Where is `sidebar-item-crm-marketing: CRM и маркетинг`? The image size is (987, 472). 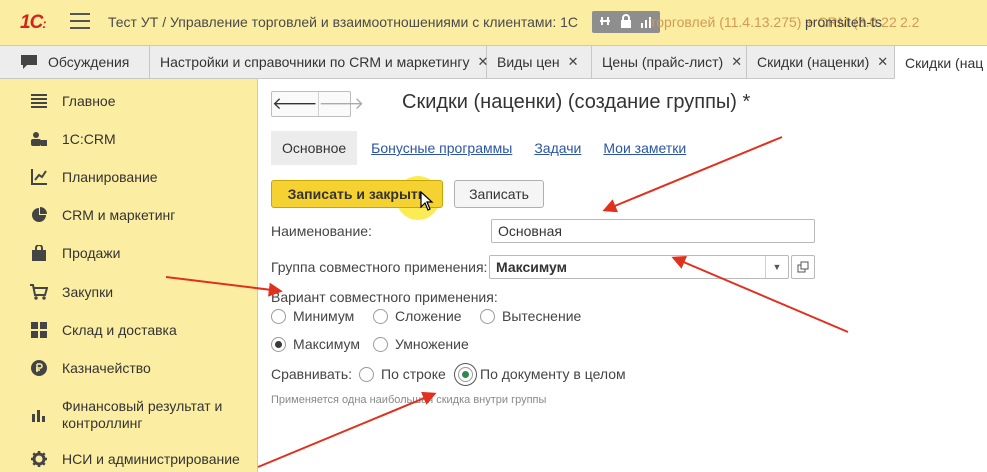
sidebar-item-crm-marketing: CRM и маркетинг is located at coordinates (129, 215).